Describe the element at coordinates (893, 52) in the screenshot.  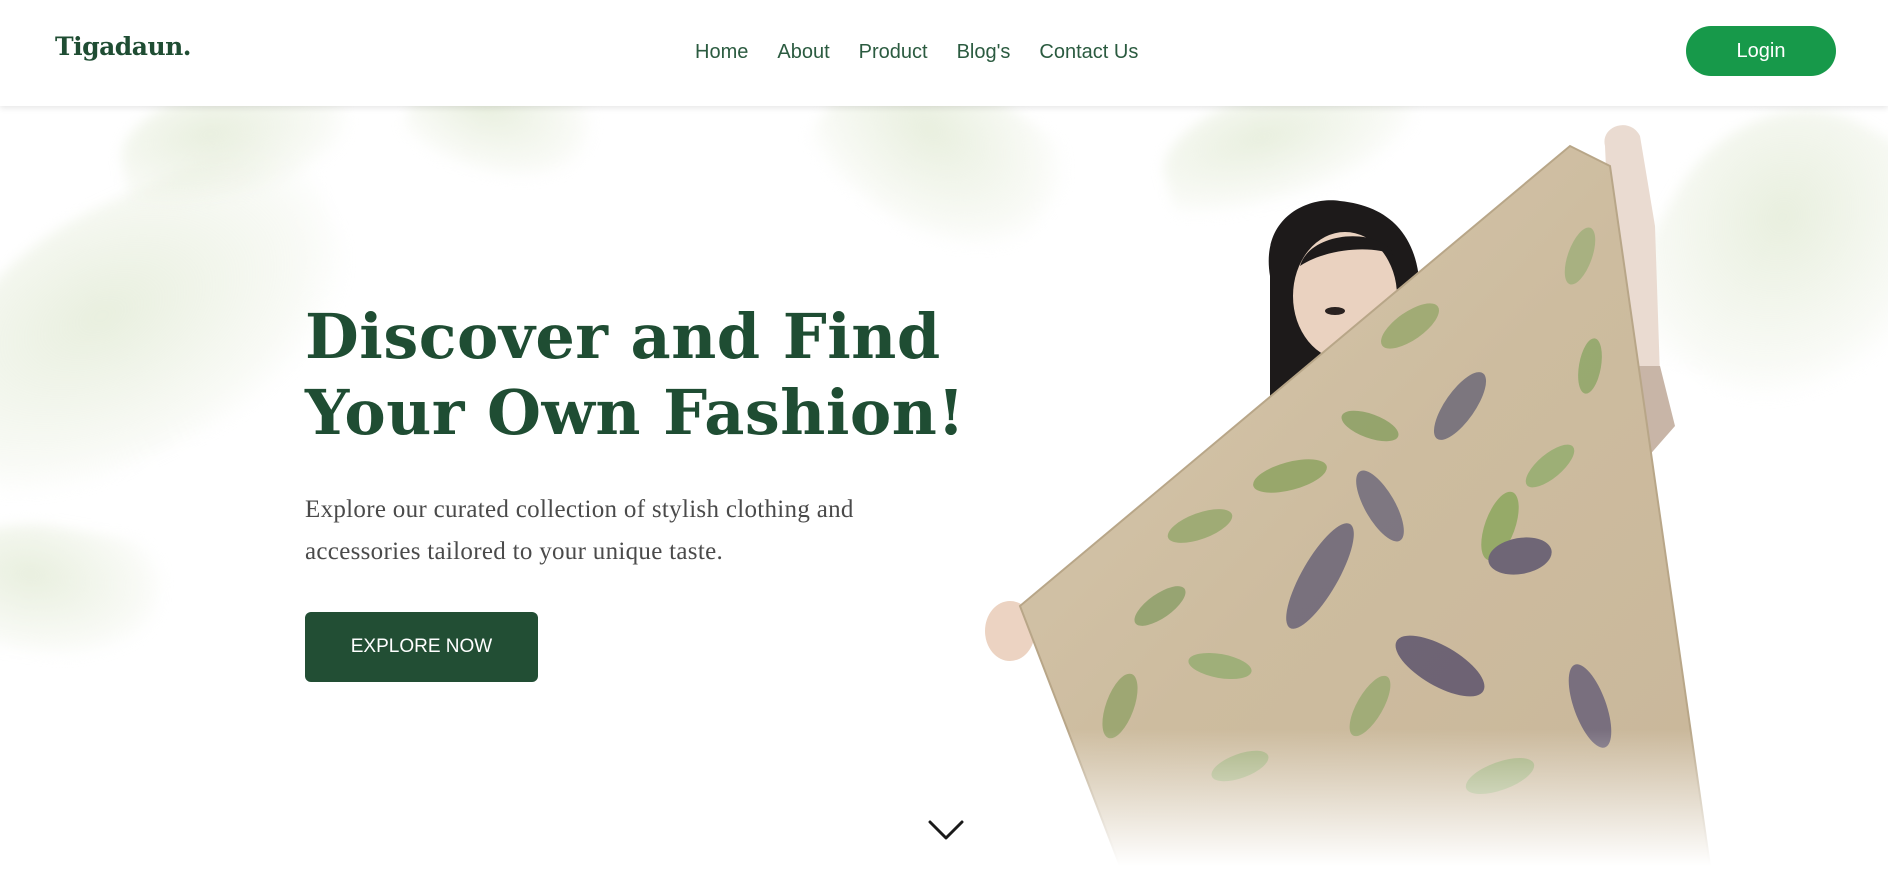
I see `nav-product: Product` at that location.